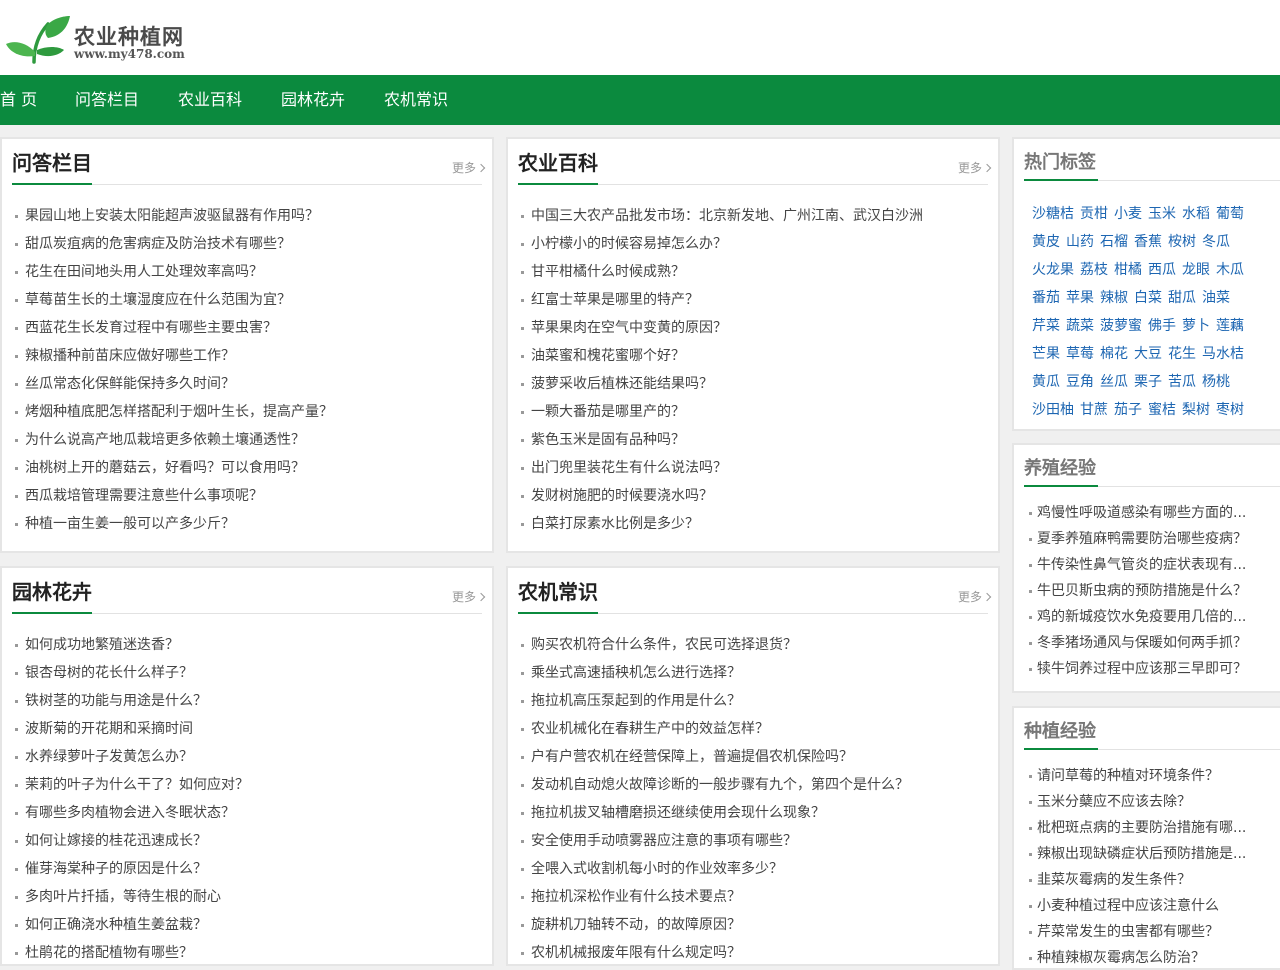 Image resolution: width=1280 pixels, height=970 pixels. I want to click on side-list-item: 冬季猪场通风与保暖如何两手抓？, so click(1147, 643).